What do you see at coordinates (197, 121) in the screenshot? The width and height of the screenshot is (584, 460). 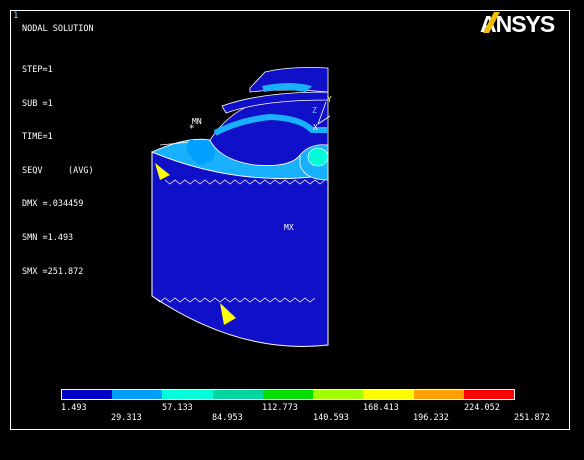 I see `min-marker-label: MN` at bounding box center [197, 121].